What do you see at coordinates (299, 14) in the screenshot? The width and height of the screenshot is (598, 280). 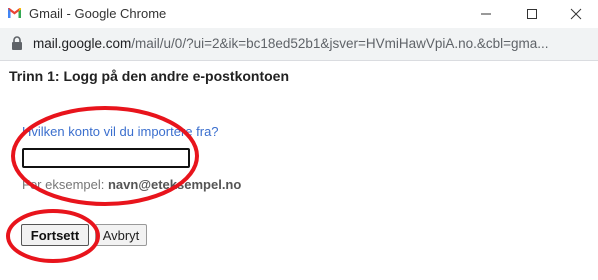 I see `window-titlebar: Gmail - Google Chrome` at bounding box center [299, 14].